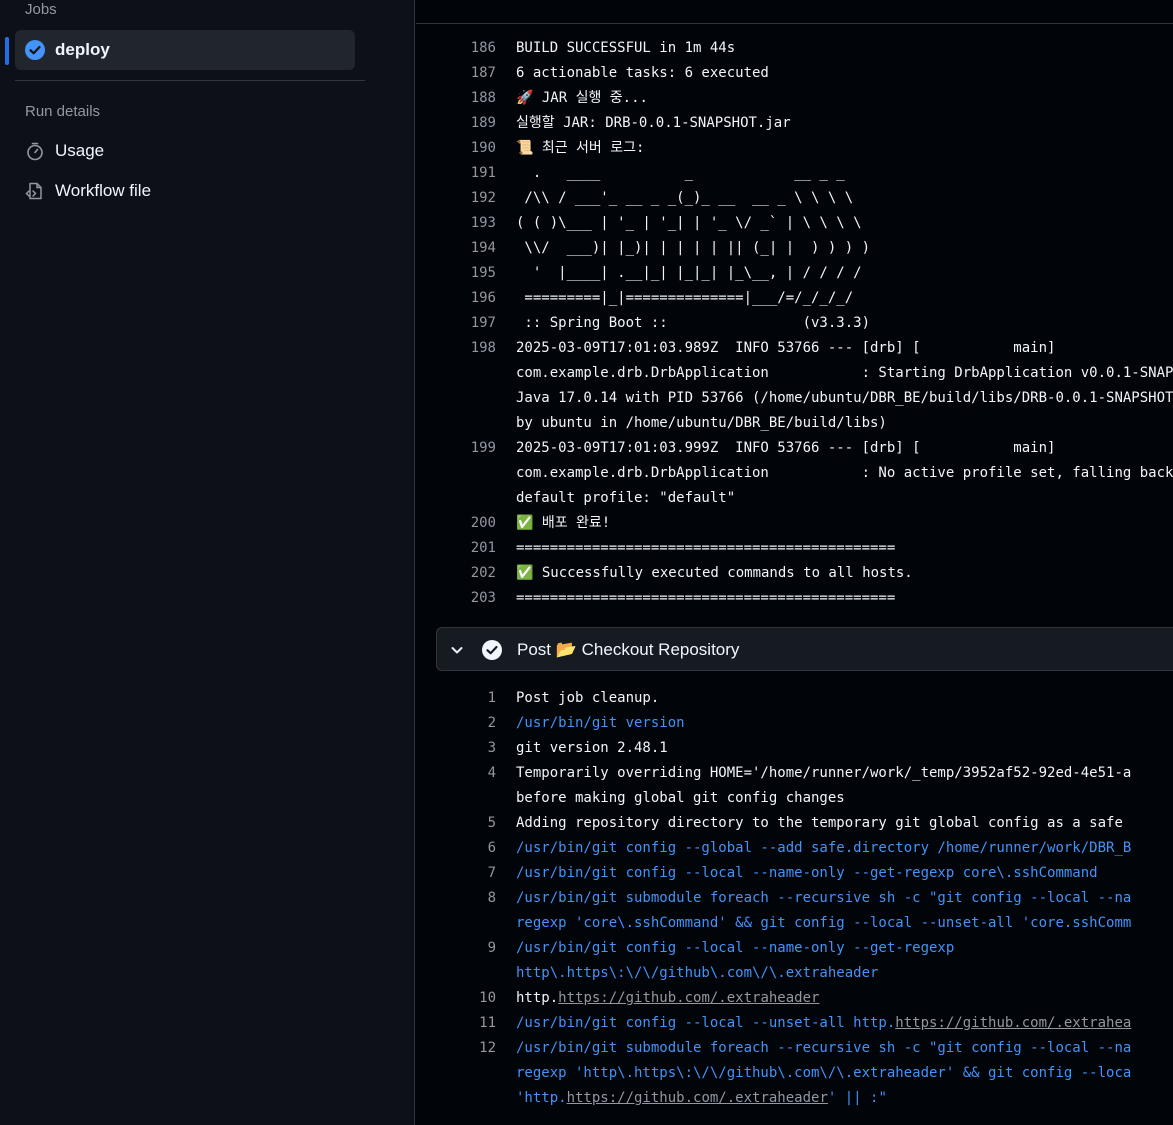 This screenshot has height=1125, width=1173. Describe the element at coordinates (456, 948) in the screenshot. I see `line-number: 9` at that location.